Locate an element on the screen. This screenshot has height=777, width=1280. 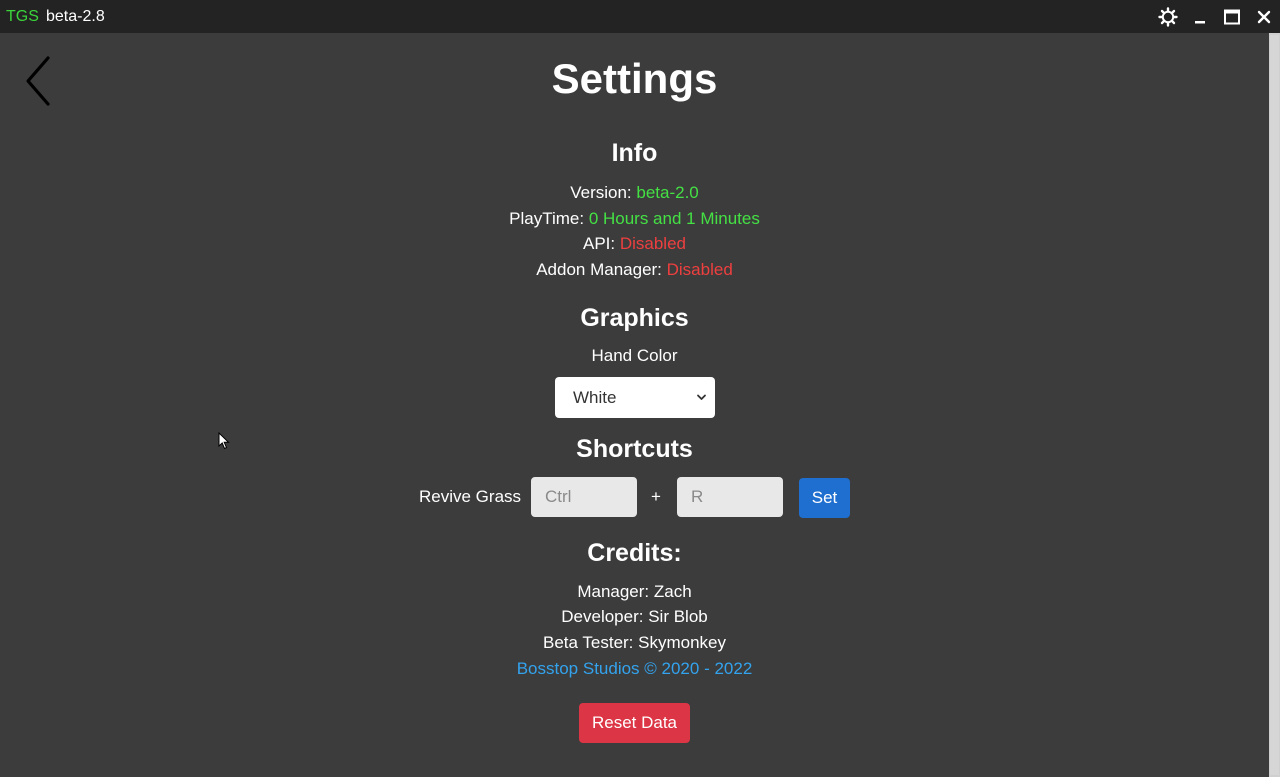
gear-icon is located at coordinates (1168, 17).